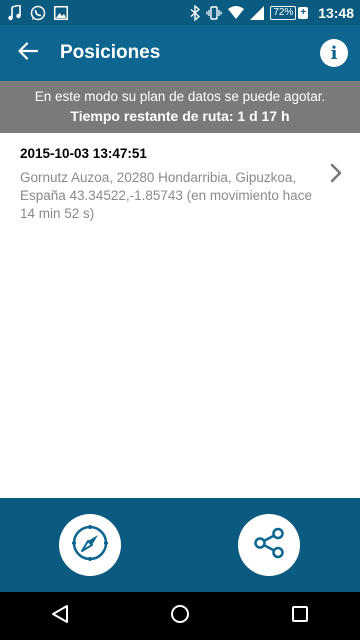 This screenshot has height=640, width=360. I want to click on home-circle-icon, so click(180, 616).